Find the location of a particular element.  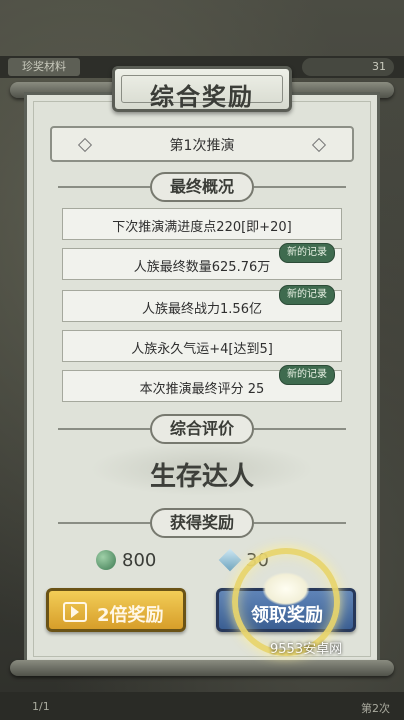

double-reward-button: 2倍奖励 is located at coordinates (116, 610).